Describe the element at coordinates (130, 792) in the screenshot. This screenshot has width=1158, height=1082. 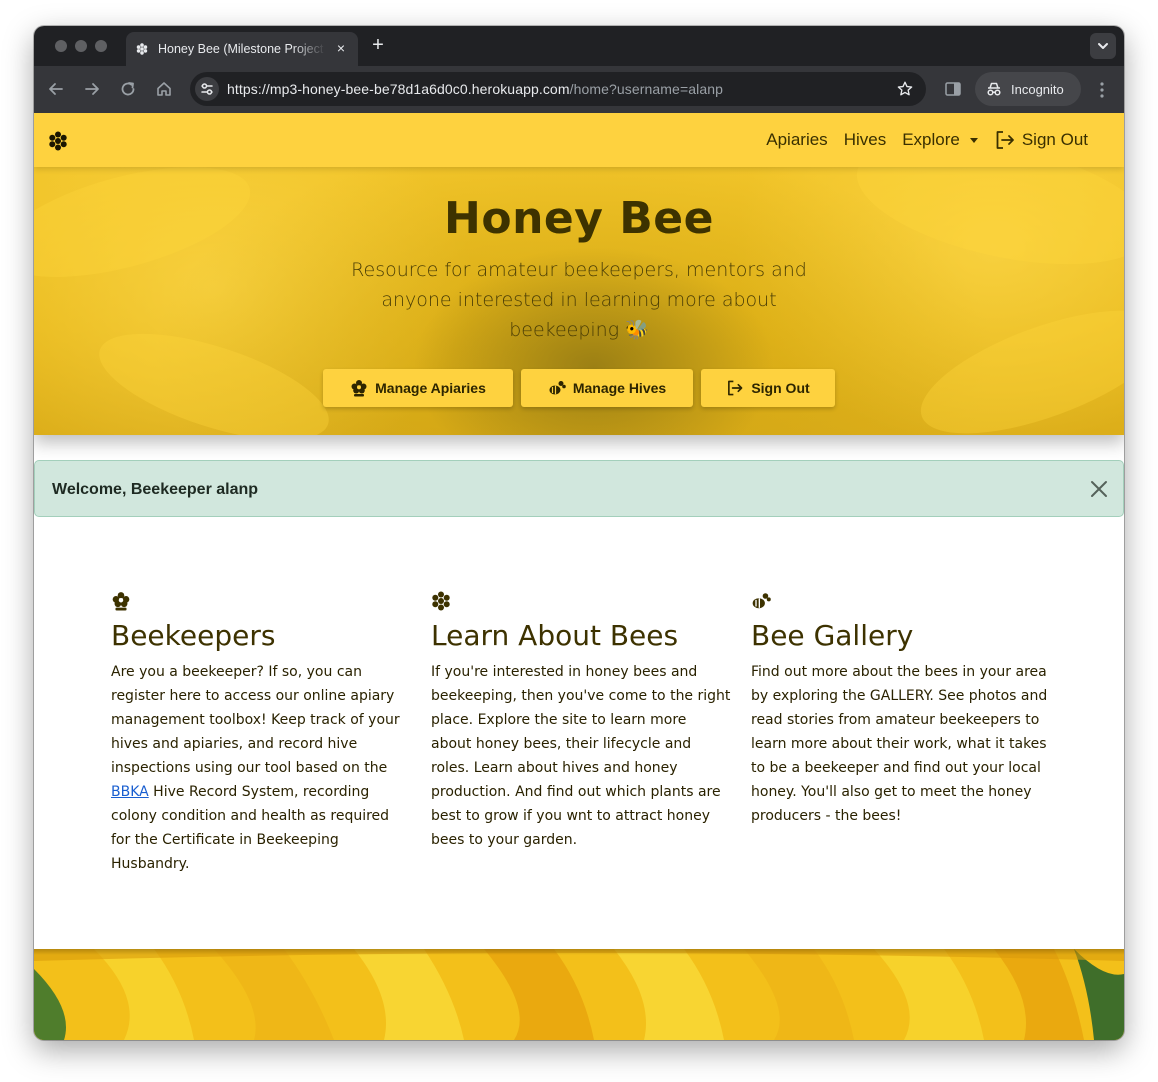
I see `bbka-link: BBKA` at that location.